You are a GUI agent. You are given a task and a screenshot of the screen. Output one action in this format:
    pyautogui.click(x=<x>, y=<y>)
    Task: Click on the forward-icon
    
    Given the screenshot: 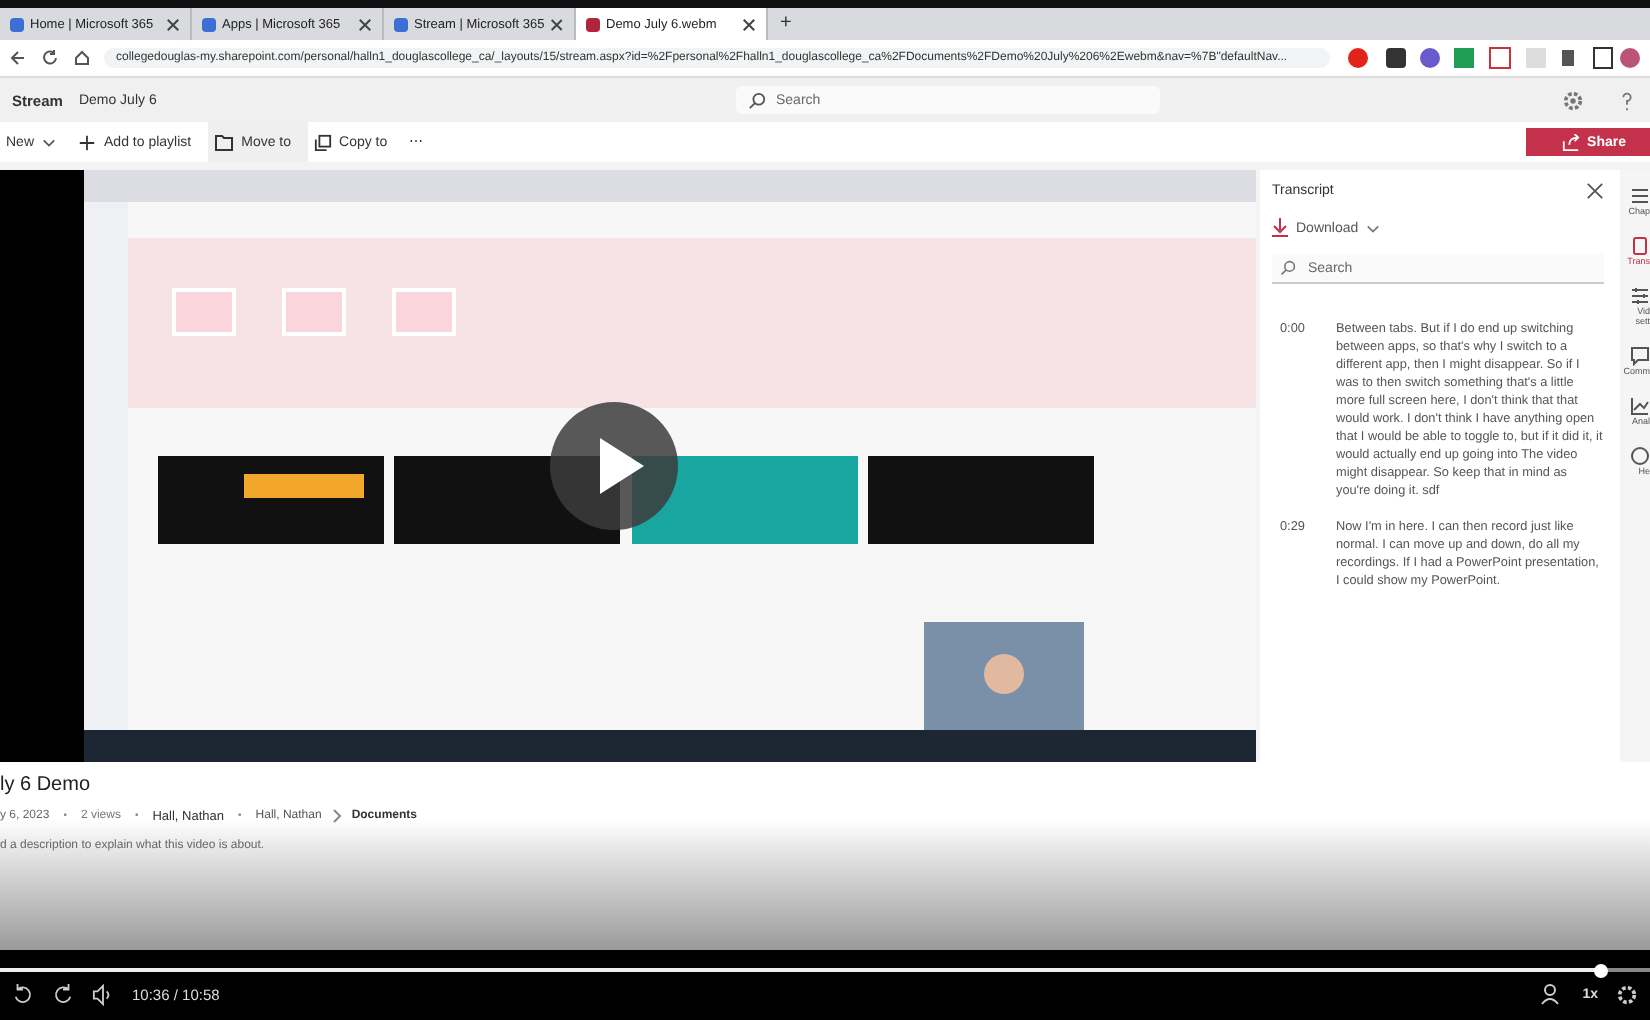 What is the action you would take?
    pyautogui.click(x=63, y=995)
    